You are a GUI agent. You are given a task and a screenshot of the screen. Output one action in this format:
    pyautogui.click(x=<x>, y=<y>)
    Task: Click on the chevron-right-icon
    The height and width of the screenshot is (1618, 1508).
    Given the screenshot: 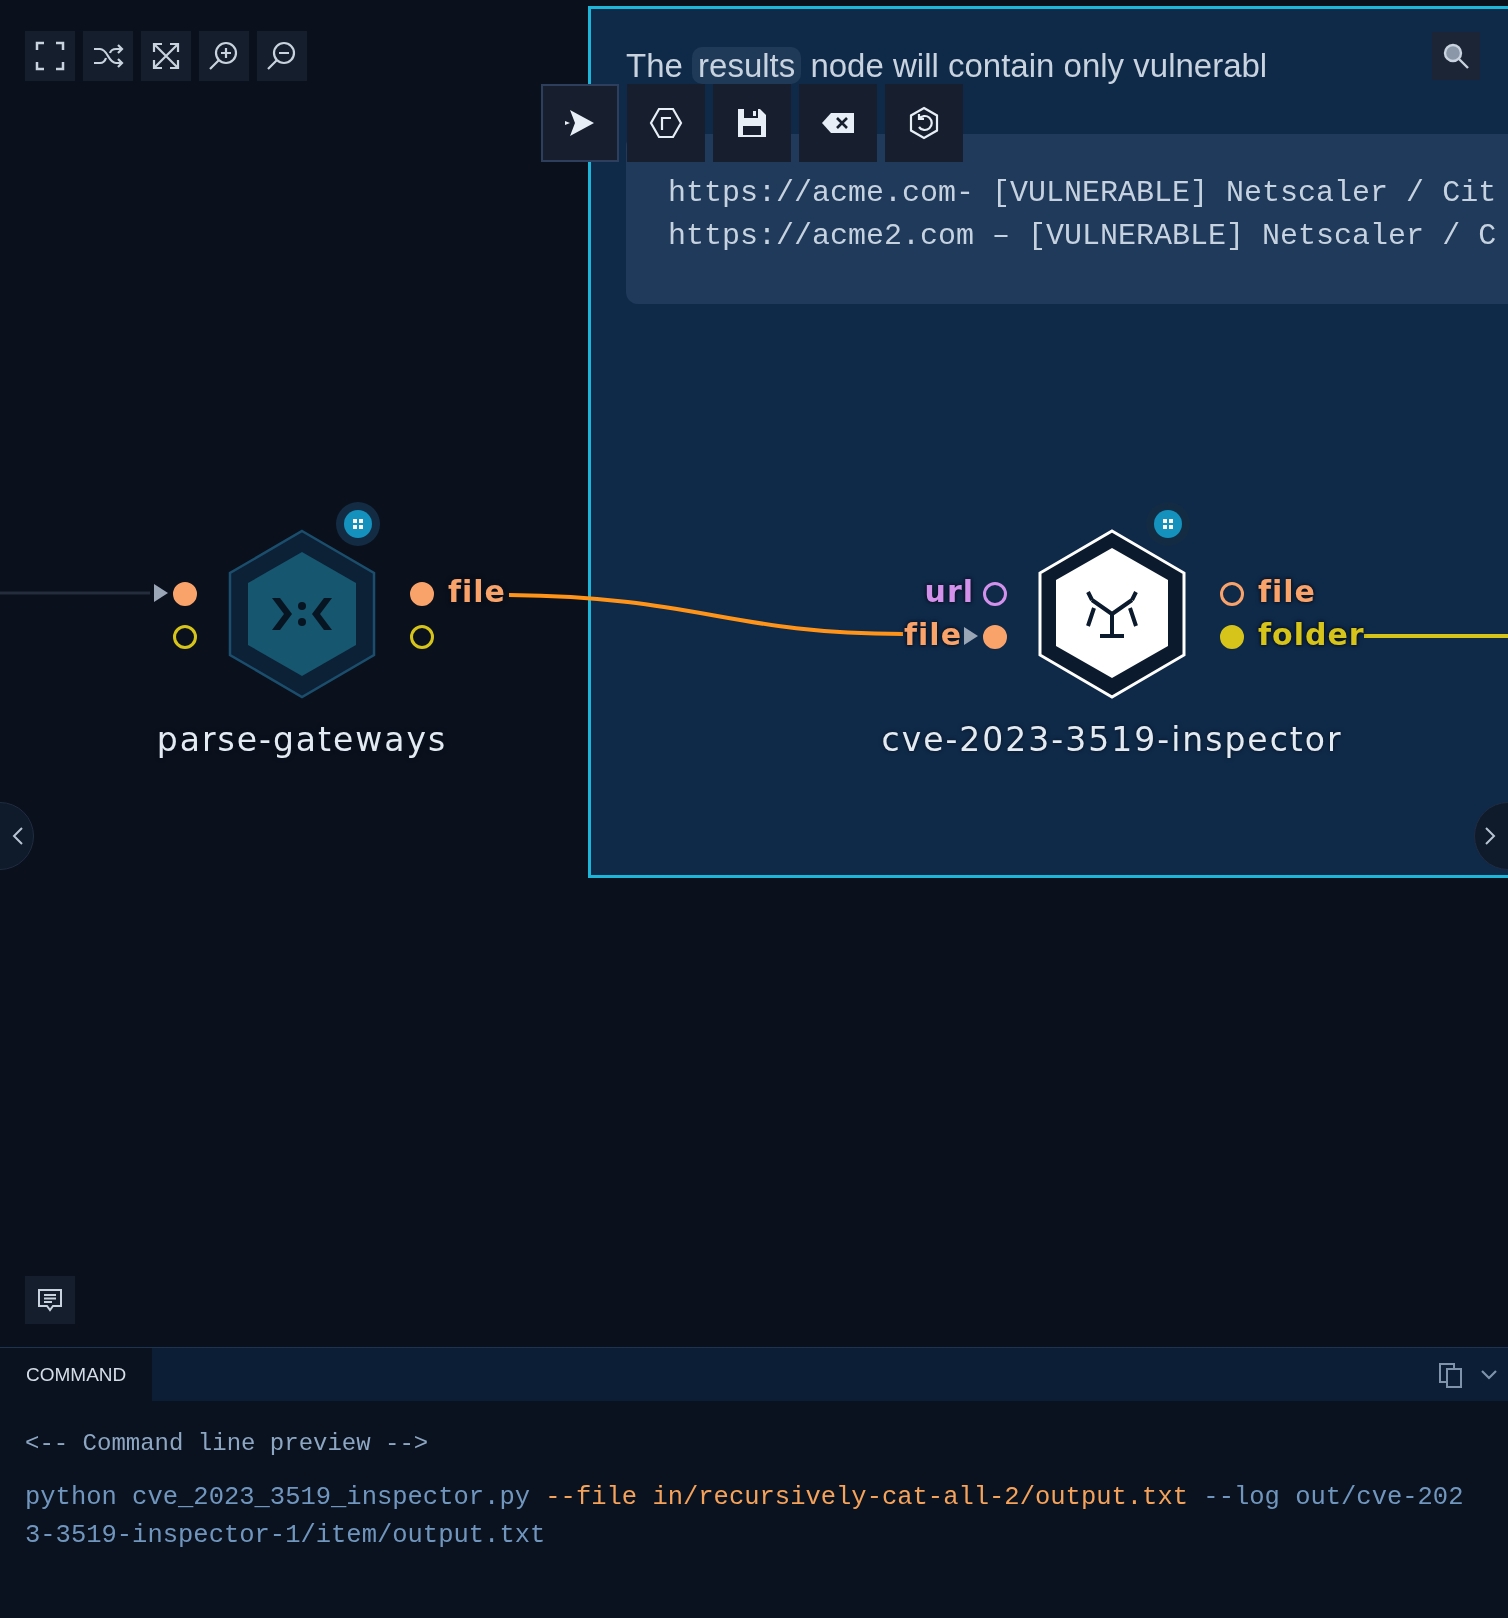 What is the action you would take?
    pyautogui.click(x=1490, y=836)
    